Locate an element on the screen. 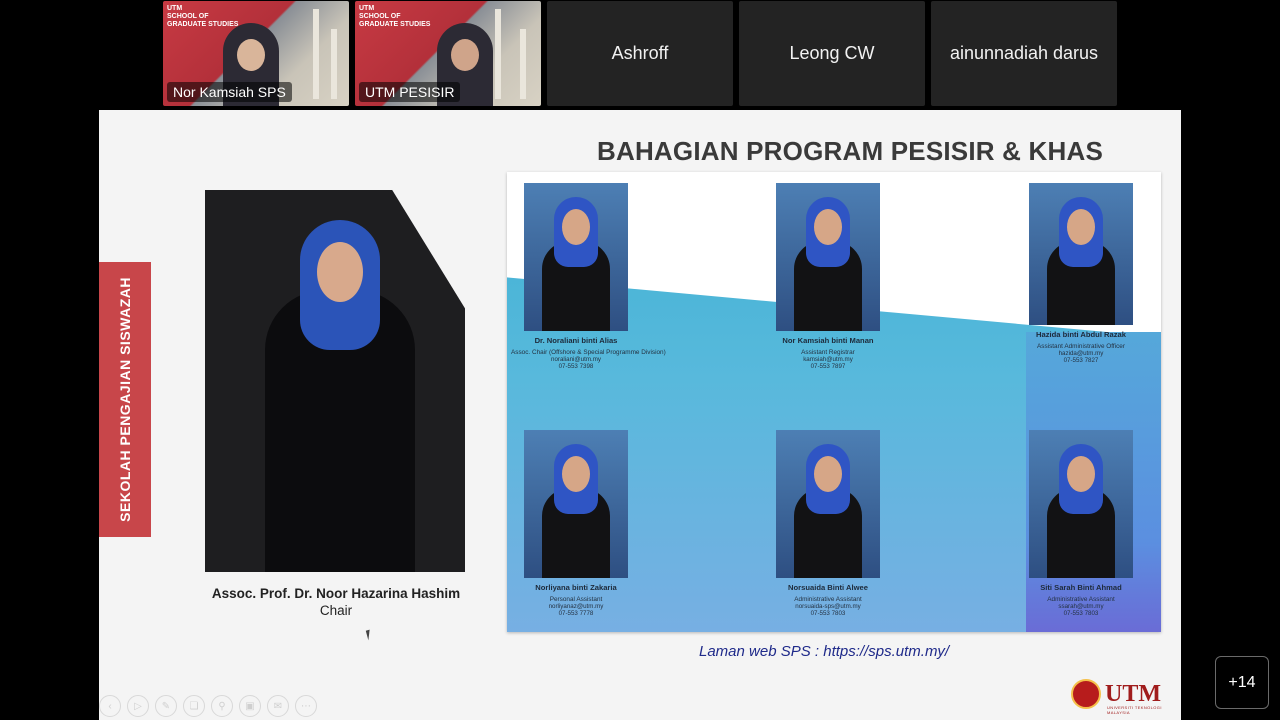 The height and width of the screenshot is (720, 1280). slide-toolbar: ‹ ▷ ✎ ❏ ⚲ ▣ ✉ ⋯ is located at coordinates (208, 706).